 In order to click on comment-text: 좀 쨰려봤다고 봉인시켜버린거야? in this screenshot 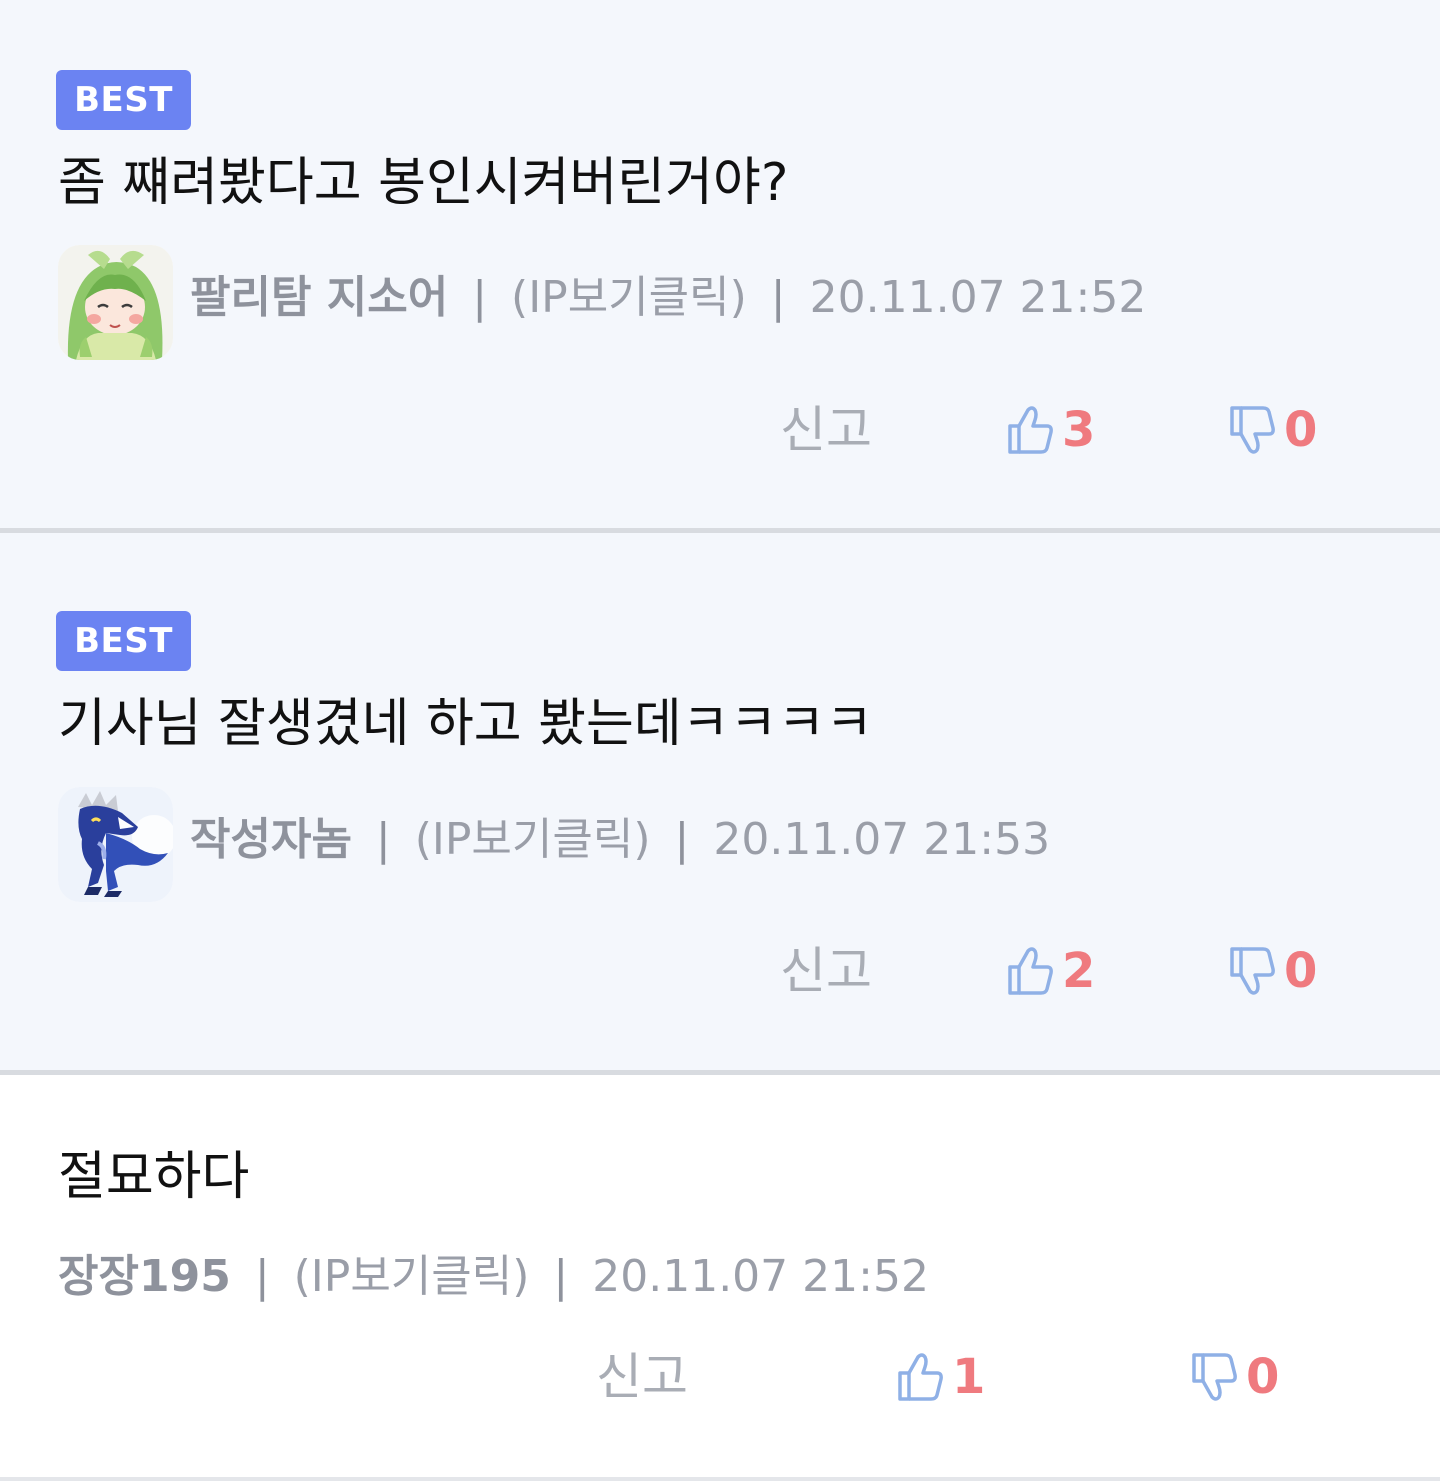, I will do `click(423, 183)`.